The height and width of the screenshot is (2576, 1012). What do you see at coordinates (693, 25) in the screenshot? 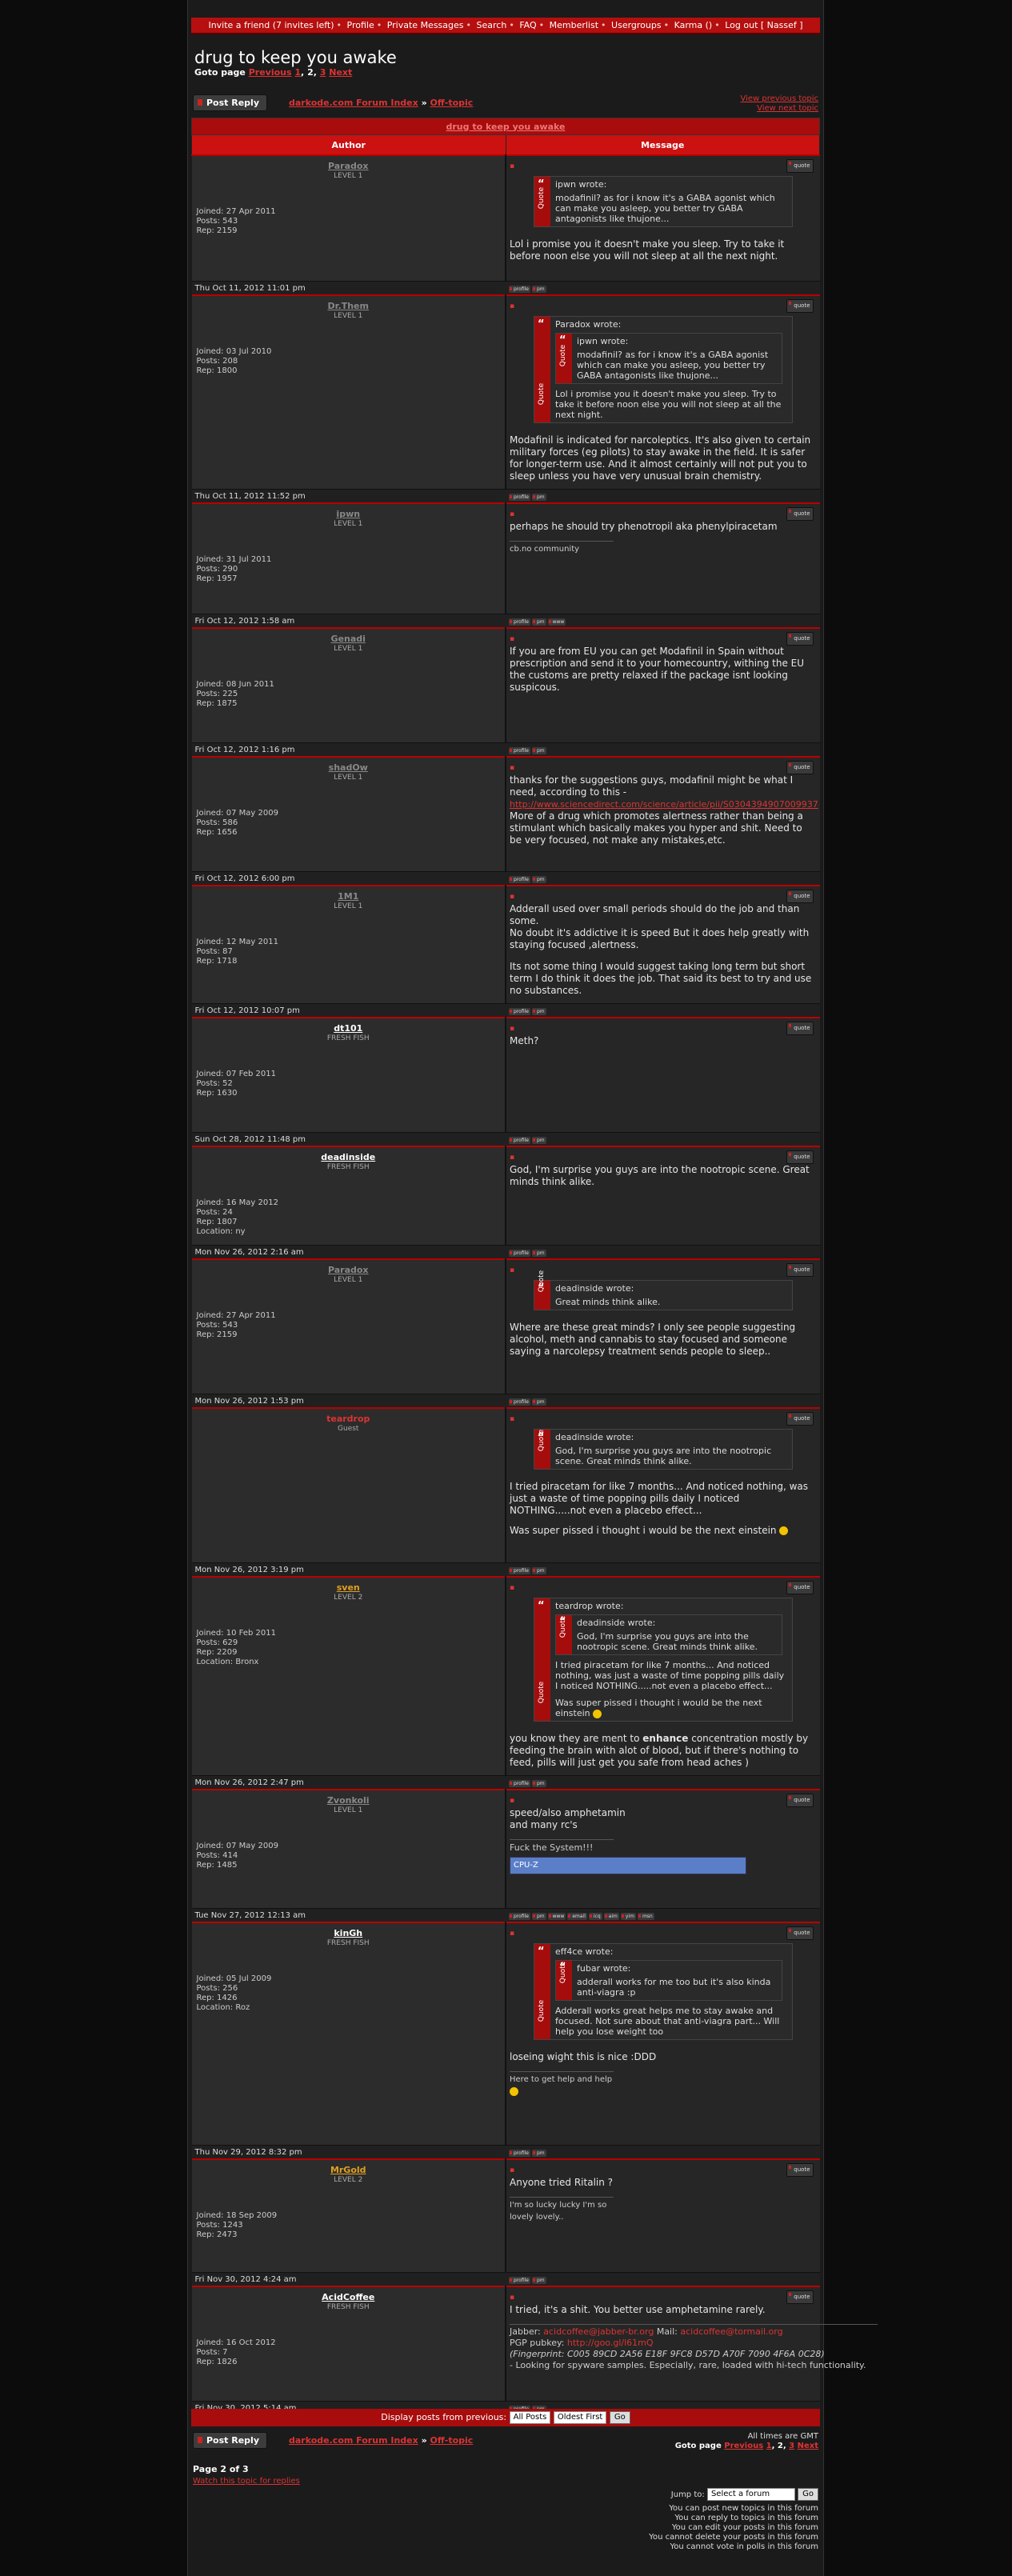
I see `nav-karma: Karma ()` at bounding box center [693, 25].